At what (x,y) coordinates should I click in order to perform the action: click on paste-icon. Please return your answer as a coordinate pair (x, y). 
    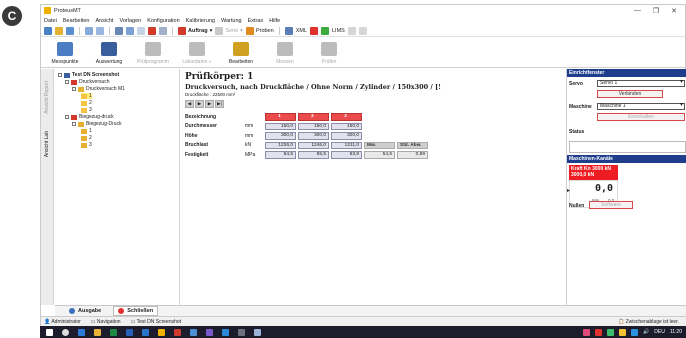
    Looking at the image, I should click on (141, 30).